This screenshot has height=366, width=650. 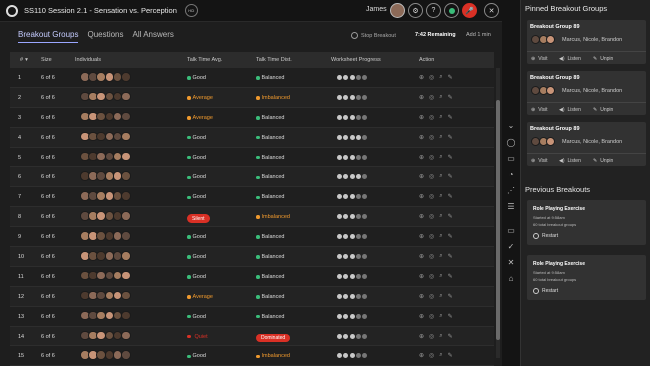 What do you see at coordinates (511, 207) in the screenshot?
I see `list-icon: ☰` at bounding box center [511, 207].